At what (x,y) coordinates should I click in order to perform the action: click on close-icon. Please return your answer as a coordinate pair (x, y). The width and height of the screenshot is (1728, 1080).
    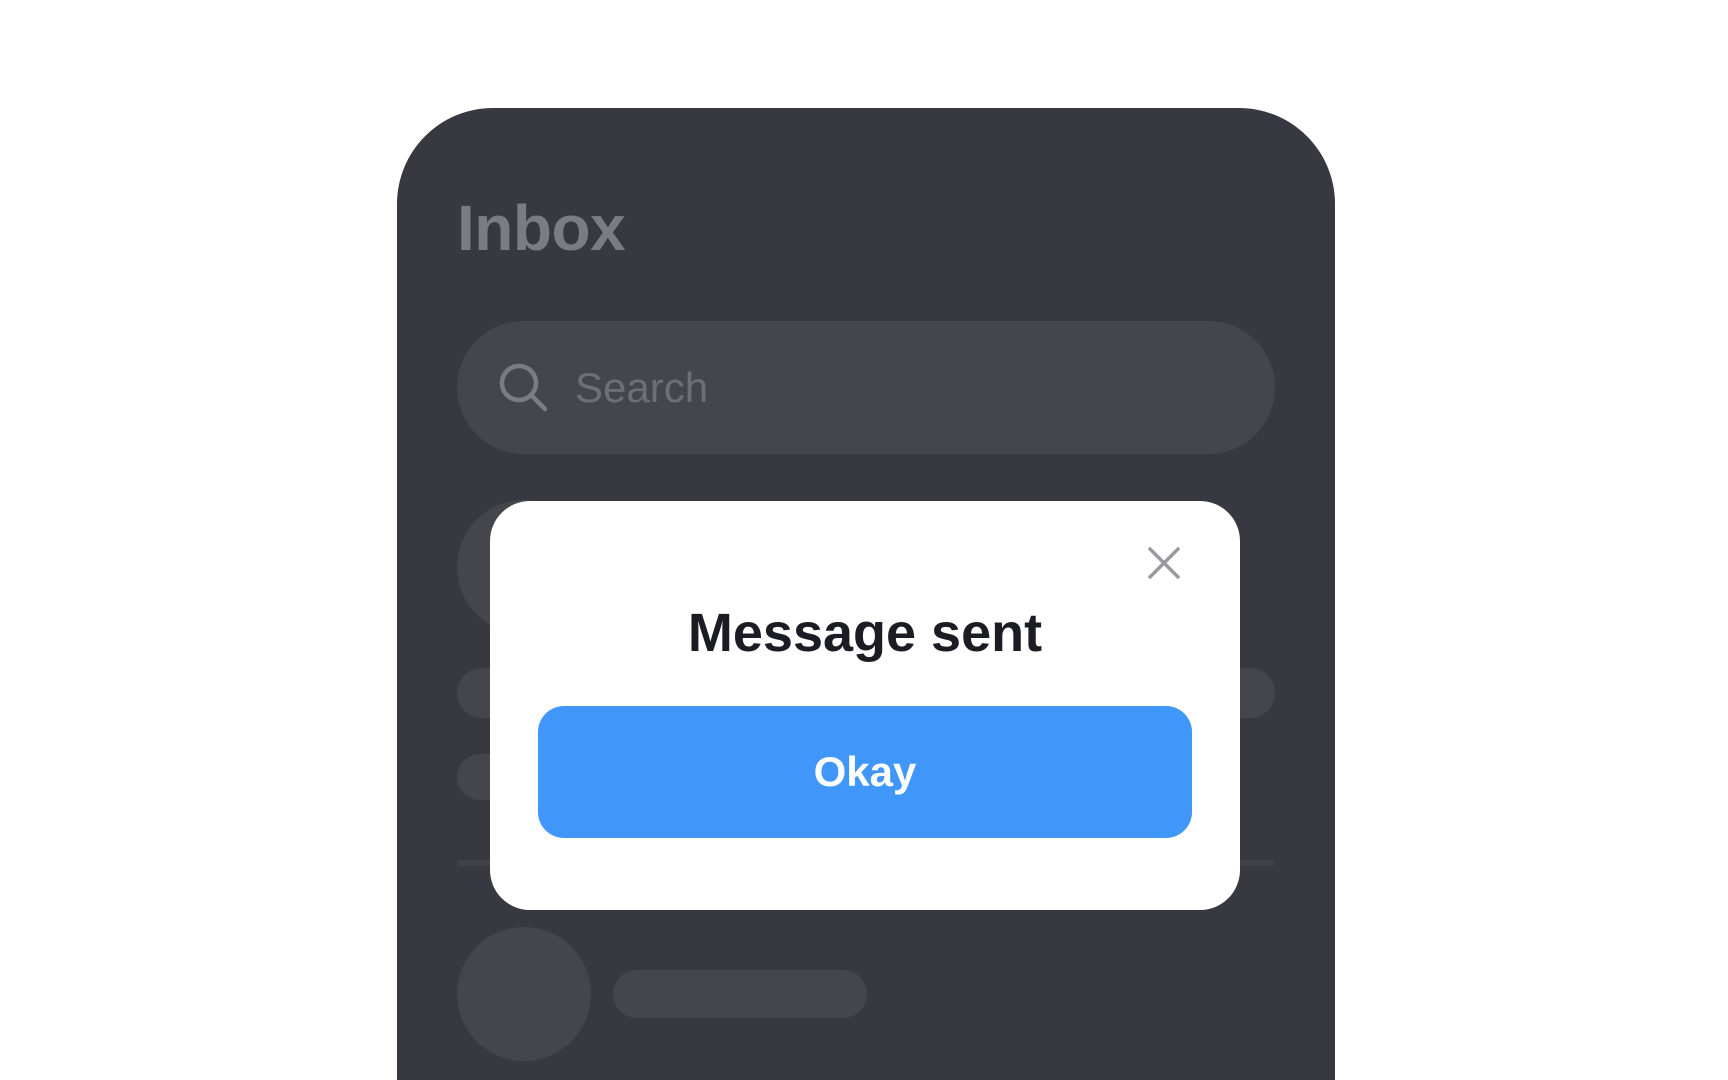
    Looking at the image, I should click on (1164, 563).